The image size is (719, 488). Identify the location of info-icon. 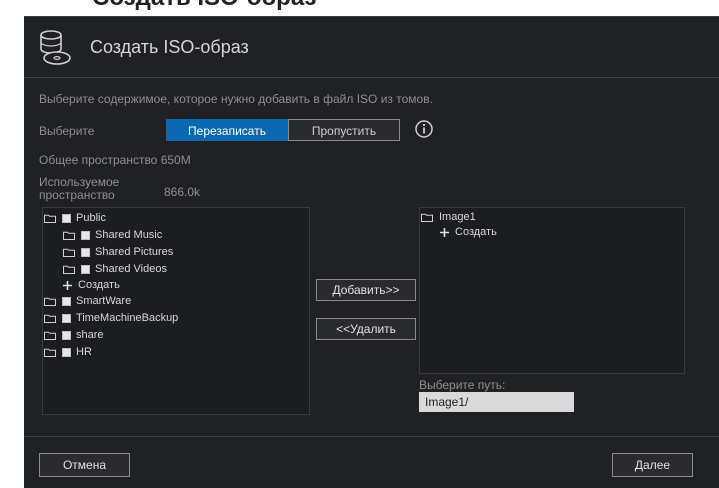
(424, 129).